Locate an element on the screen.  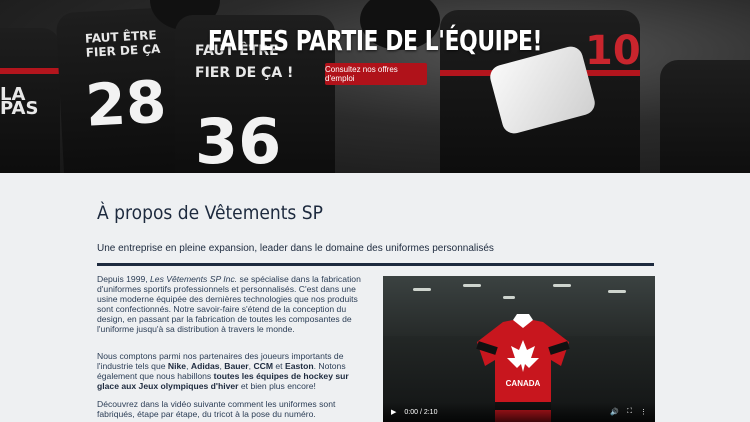
jersey-canada-text: CANADA is located at coordinates (523, 383).